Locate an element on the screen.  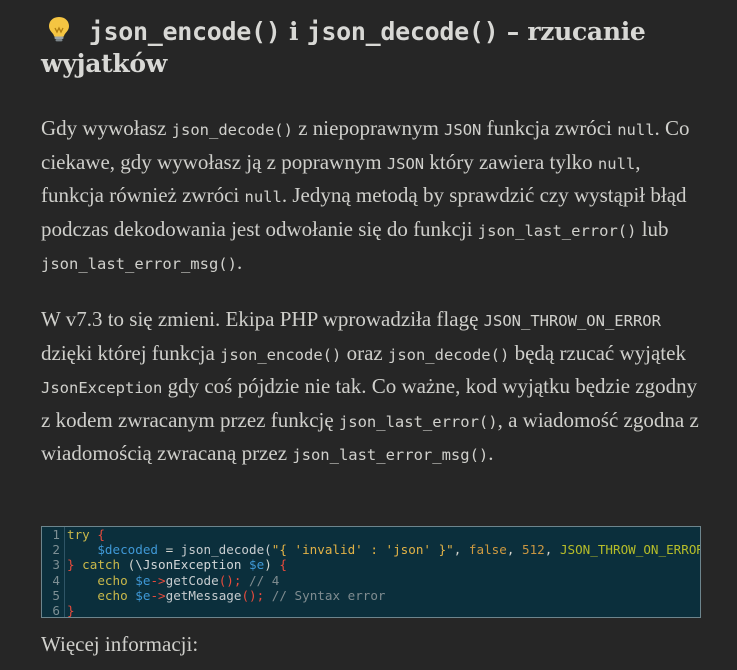
code-number: 512 is located at coordinates (533, 550).